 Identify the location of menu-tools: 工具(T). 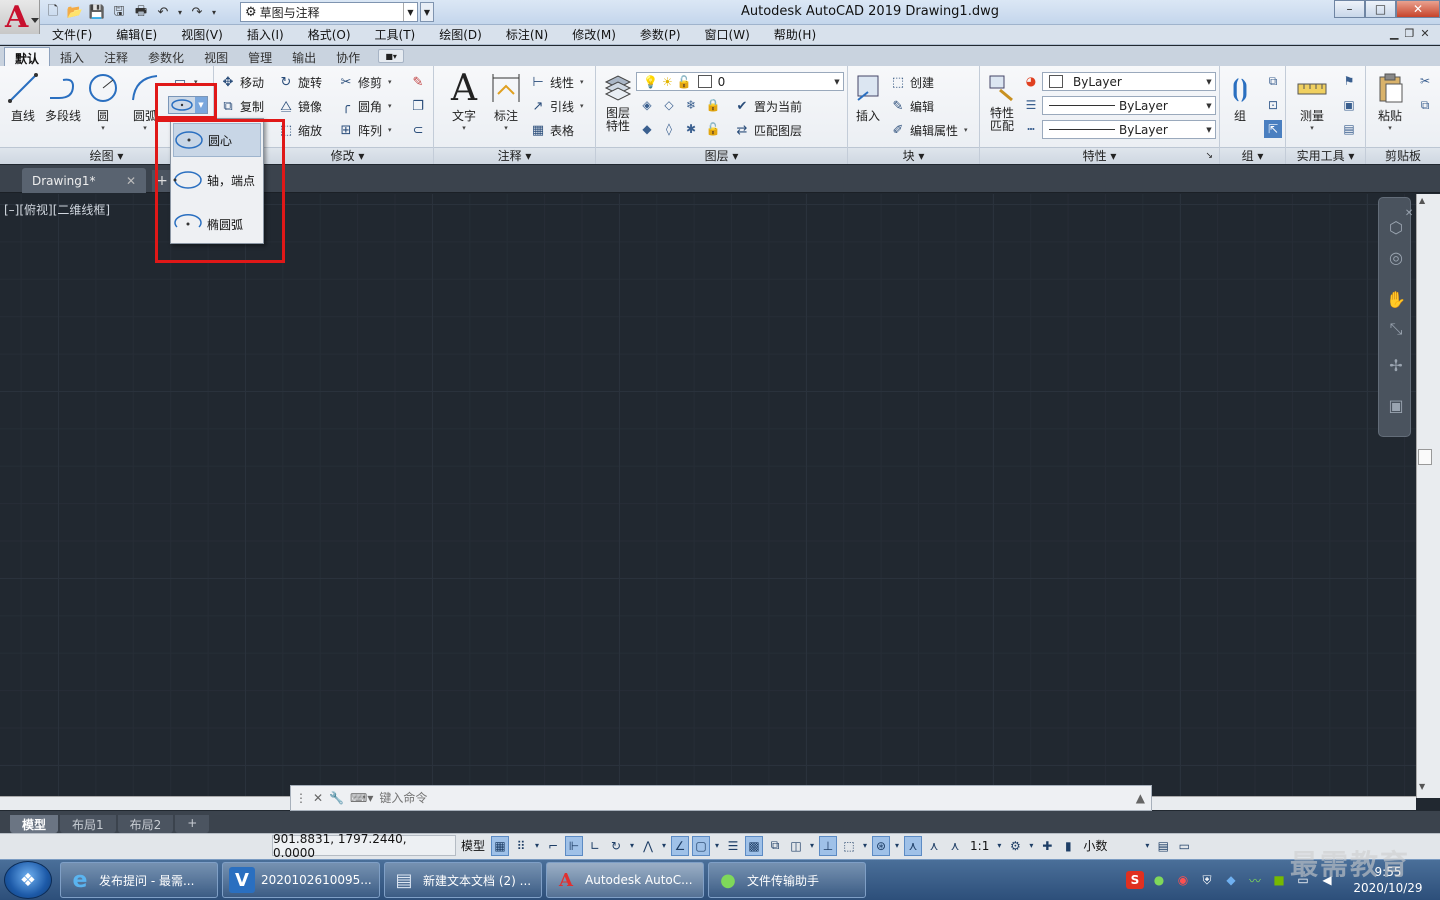
(395, 34).